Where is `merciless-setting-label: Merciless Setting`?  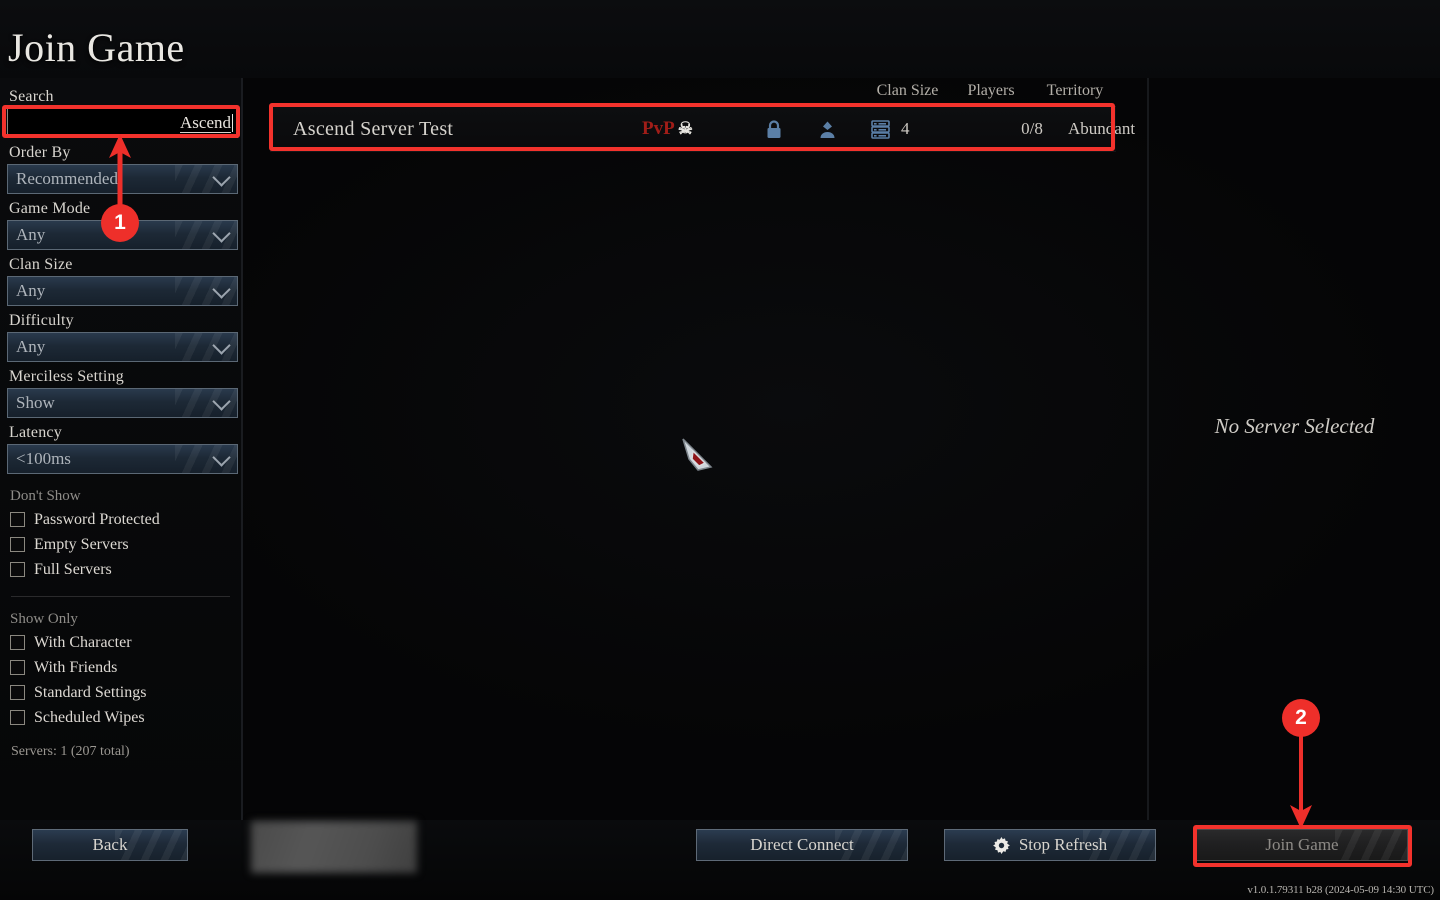 merciless-setting-label: Merciless Setting is located at coordinates (66, 376).